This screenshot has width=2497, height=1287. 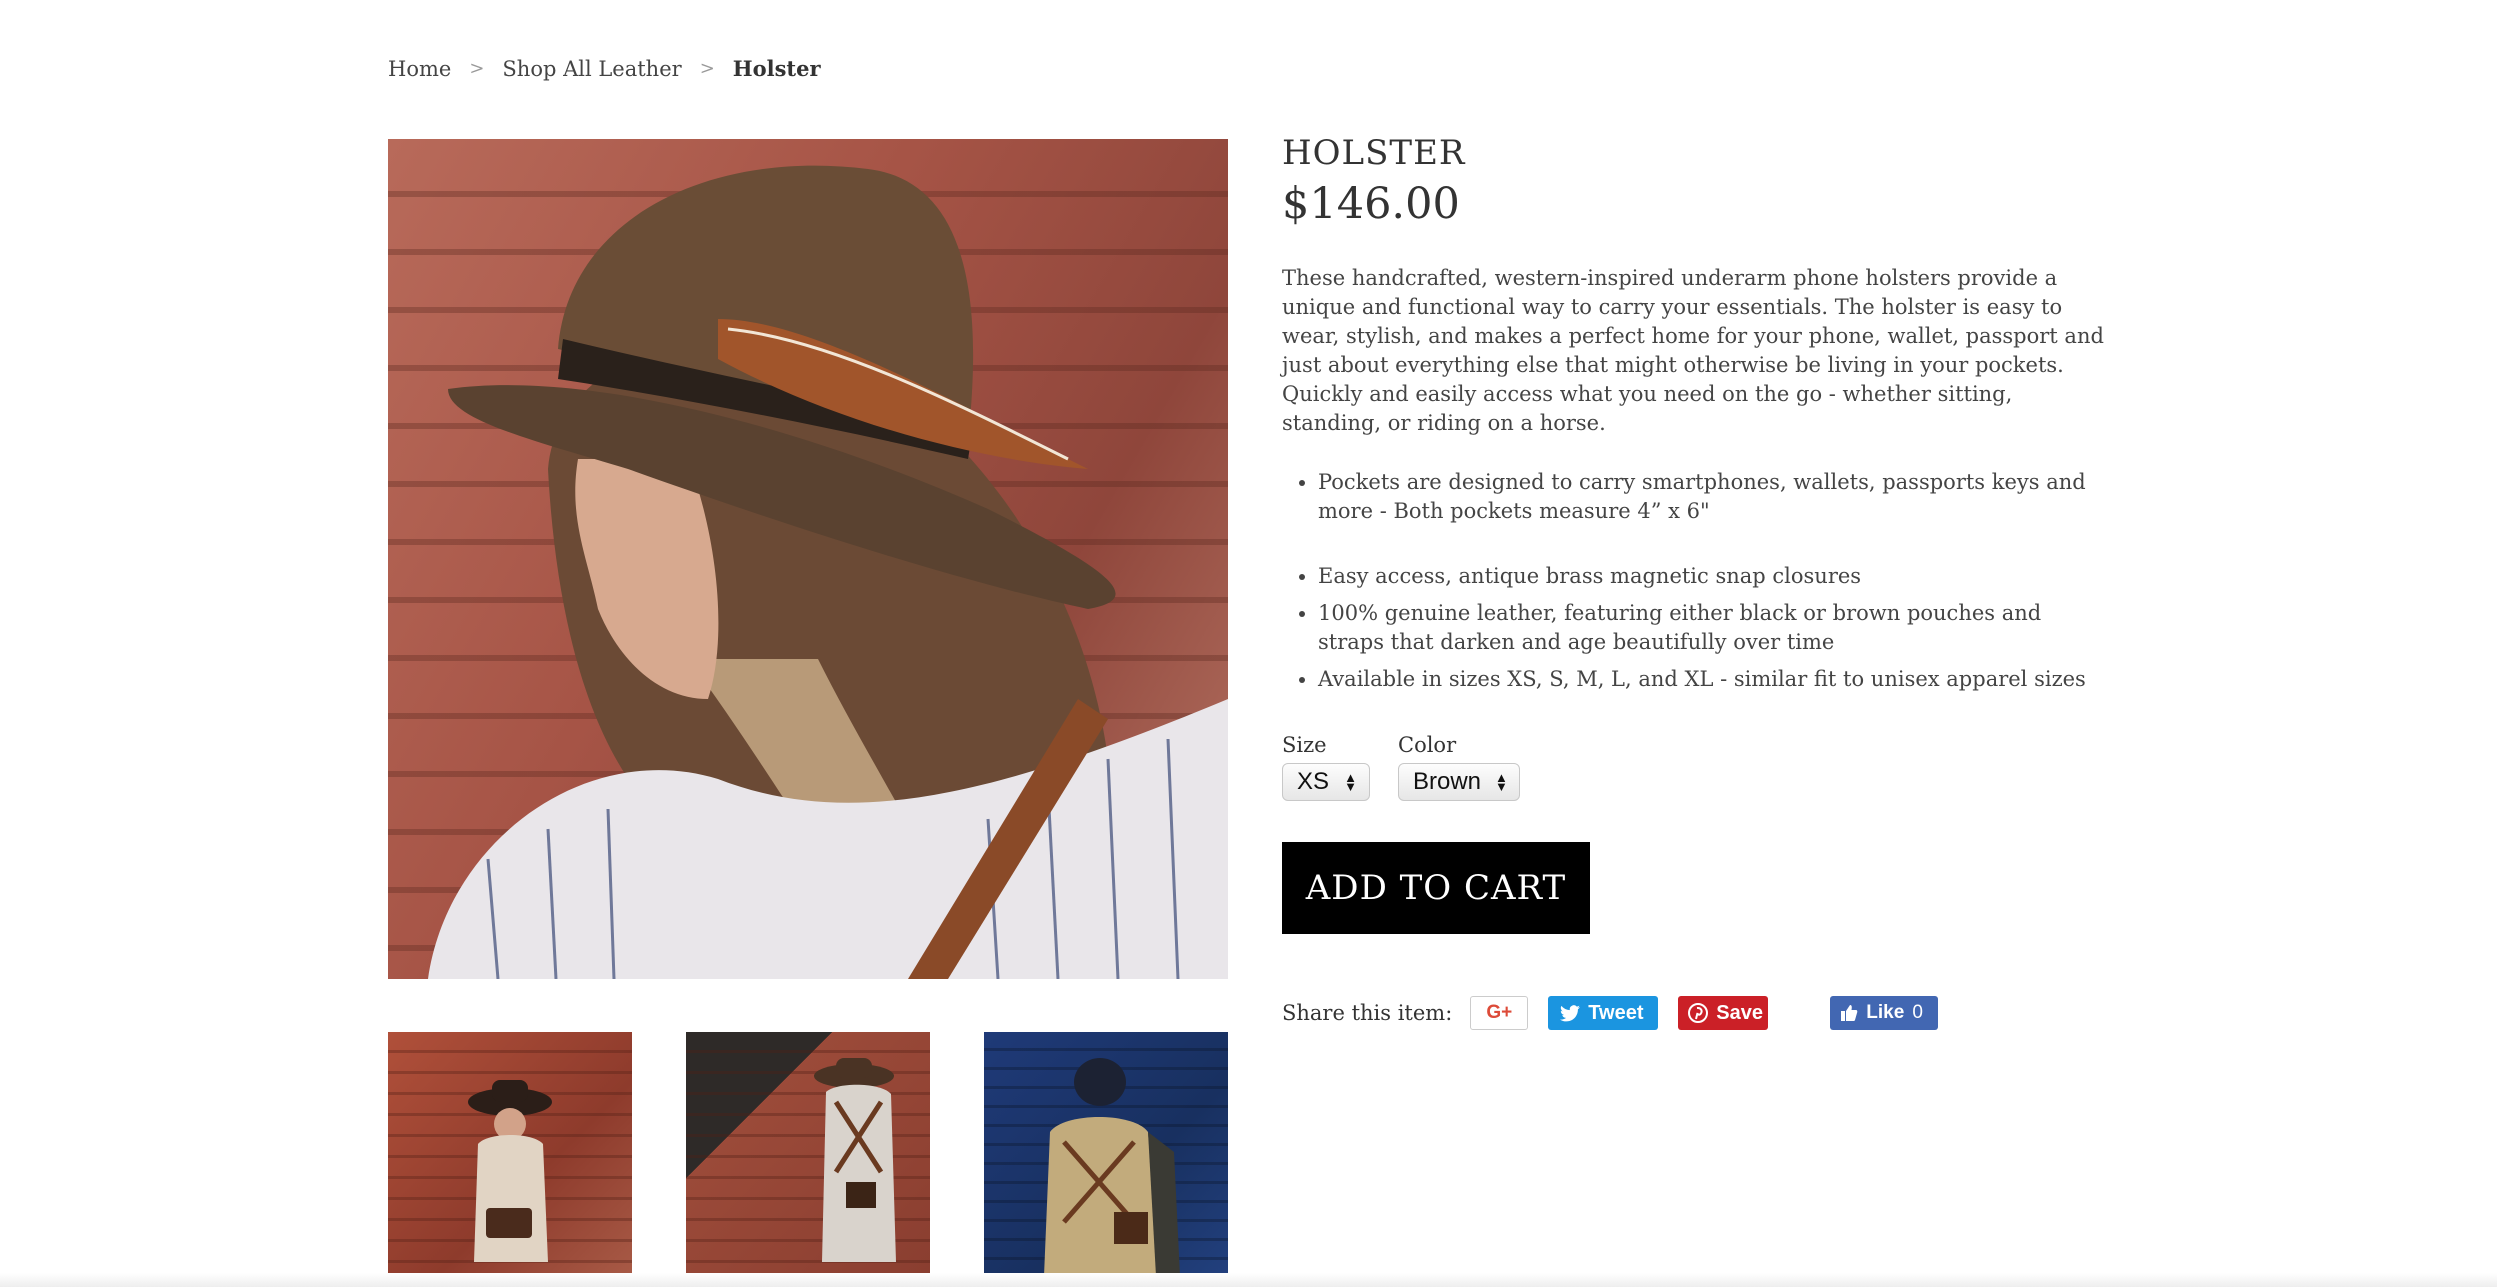 What do you see at coordinates (1427, 745) in the screenshot?
I see `color-label: Color` at bounding box center [1427, 745].